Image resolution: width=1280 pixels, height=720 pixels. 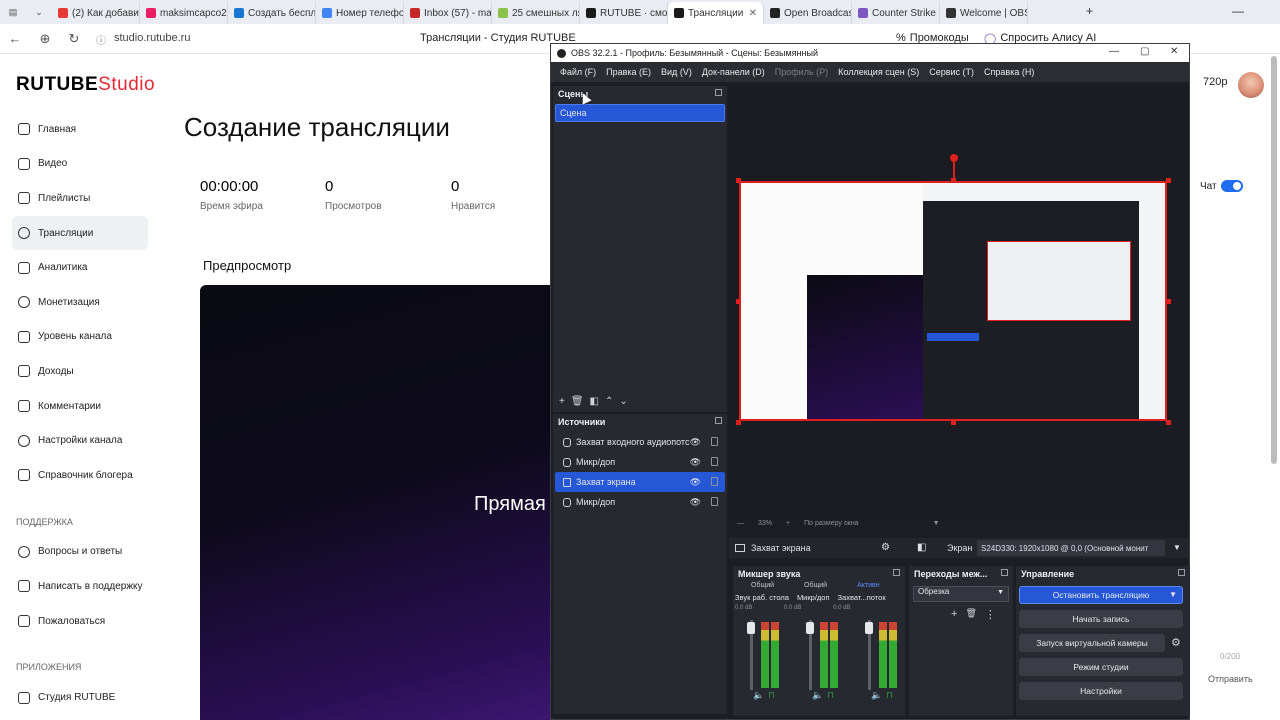 What do you see at coordinates (801, 72) in the screenshot?
I see `menu-profile: Профиль (P)` at bounding box center [801, 72].